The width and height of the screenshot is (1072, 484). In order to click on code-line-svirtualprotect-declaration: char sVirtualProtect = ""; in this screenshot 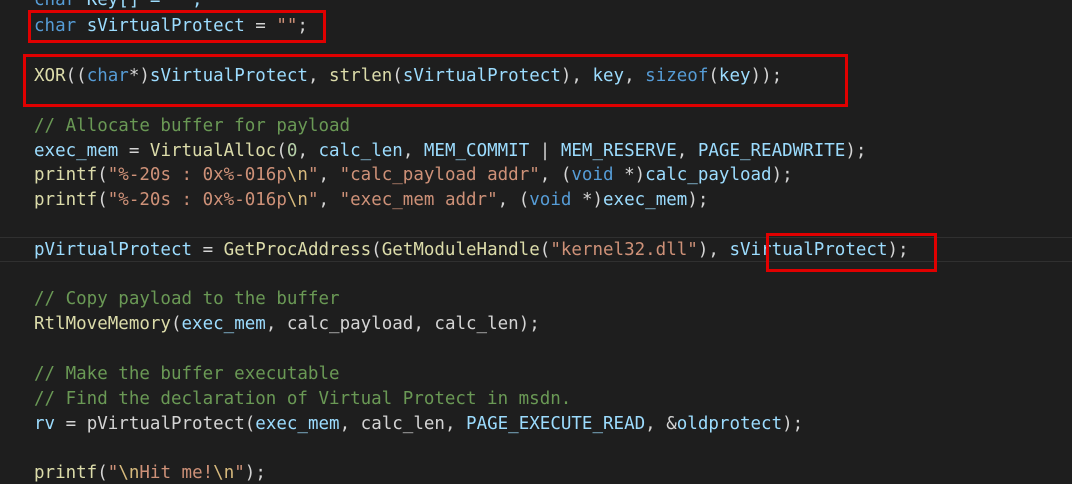, I will do `click(171, 26)`.